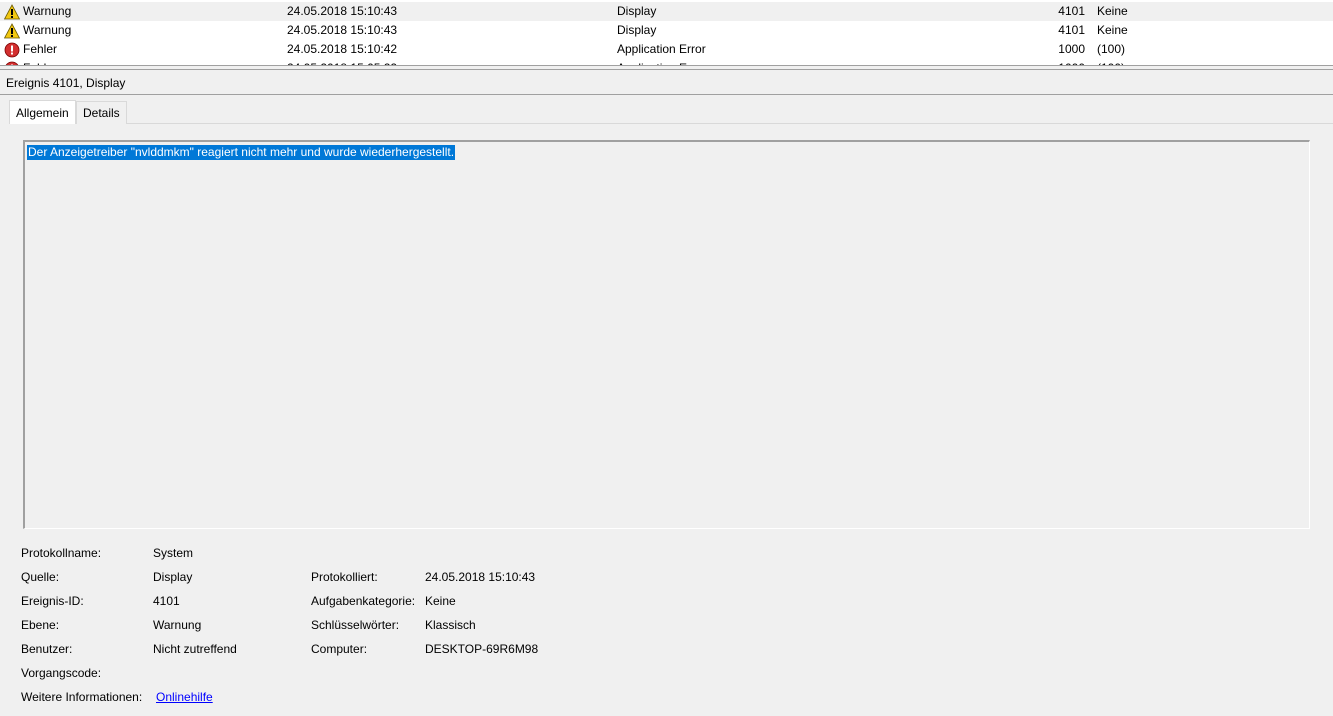  Describe the element at coordinates (82, 697) in the screenshot. I see `more-info-label: Weitere Informationen:` at that location.